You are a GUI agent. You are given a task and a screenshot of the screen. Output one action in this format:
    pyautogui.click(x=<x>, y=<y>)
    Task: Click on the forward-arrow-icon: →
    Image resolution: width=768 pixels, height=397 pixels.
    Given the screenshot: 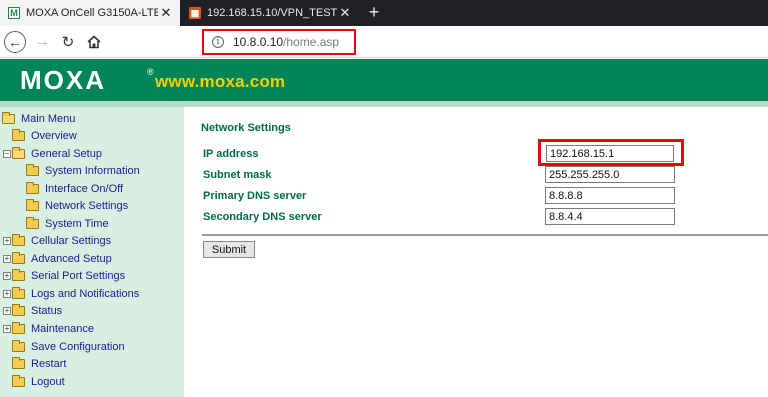 What is the action you would take?
    pyautogui.click(x=42, y=42)
    